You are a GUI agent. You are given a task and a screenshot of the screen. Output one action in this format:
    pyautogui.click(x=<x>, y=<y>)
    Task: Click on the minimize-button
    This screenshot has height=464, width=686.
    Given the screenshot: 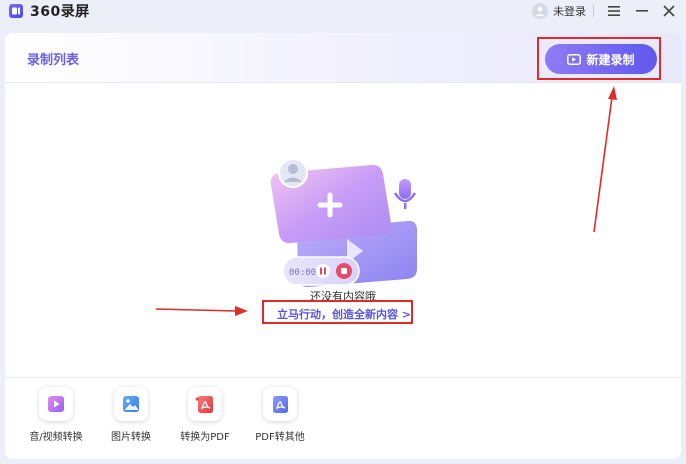 What is the action you would take?
    pyautogui.click(x=642, y=11)
    